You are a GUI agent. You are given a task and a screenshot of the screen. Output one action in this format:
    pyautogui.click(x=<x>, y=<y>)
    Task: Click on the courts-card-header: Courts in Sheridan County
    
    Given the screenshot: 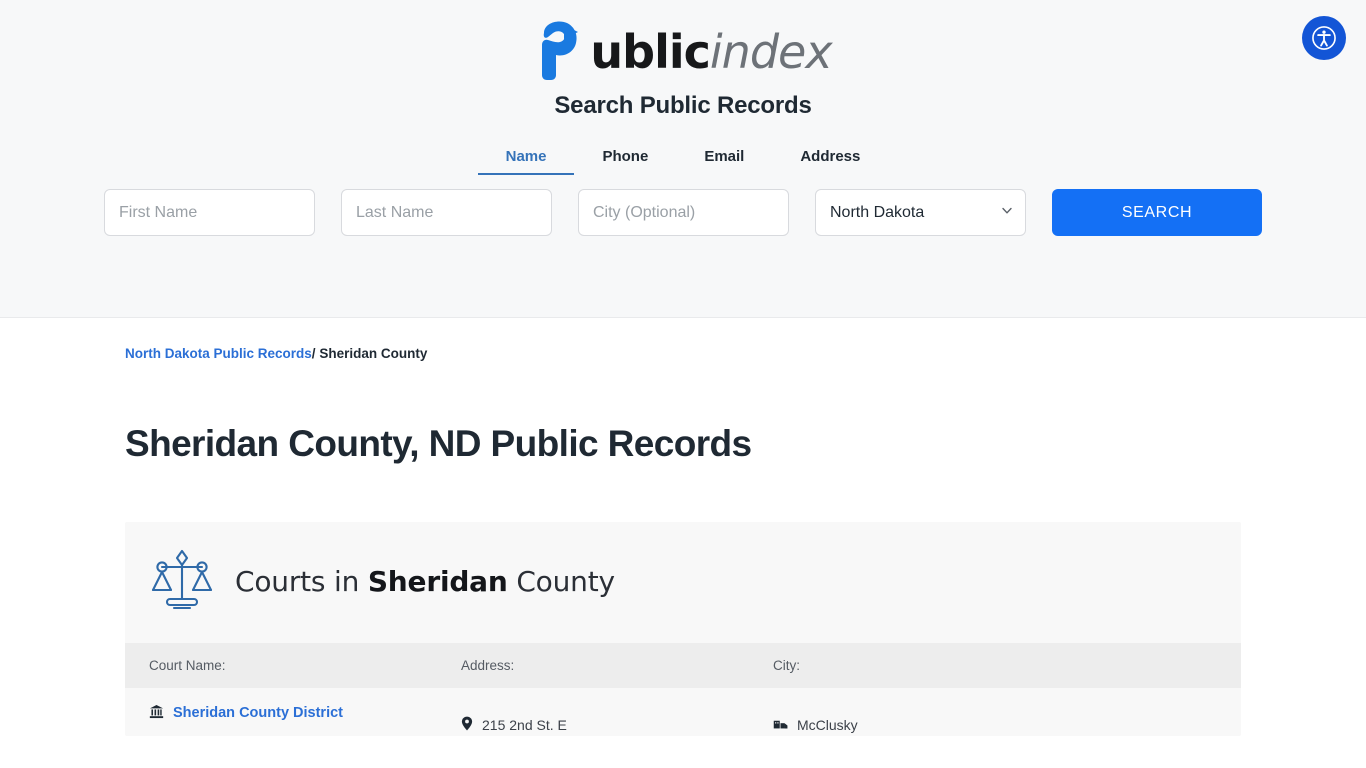 What is the action you would take?
    pyautogui.click(x=683, y=582)
    